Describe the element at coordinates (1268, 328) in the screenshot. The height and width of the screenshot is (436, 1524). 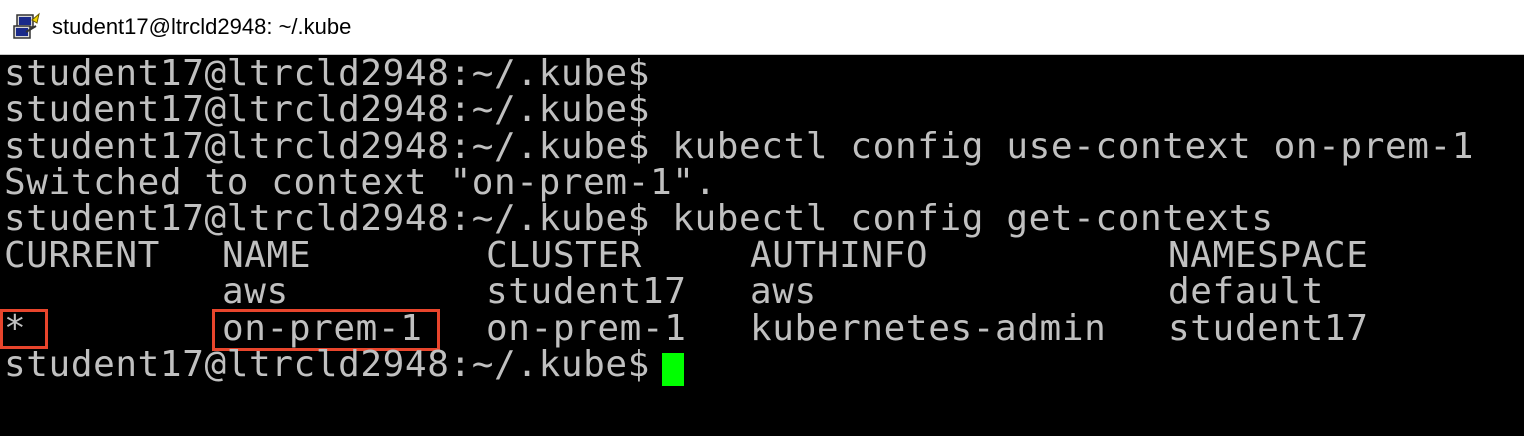
I see `table-cell-namespace: student17` at that location.